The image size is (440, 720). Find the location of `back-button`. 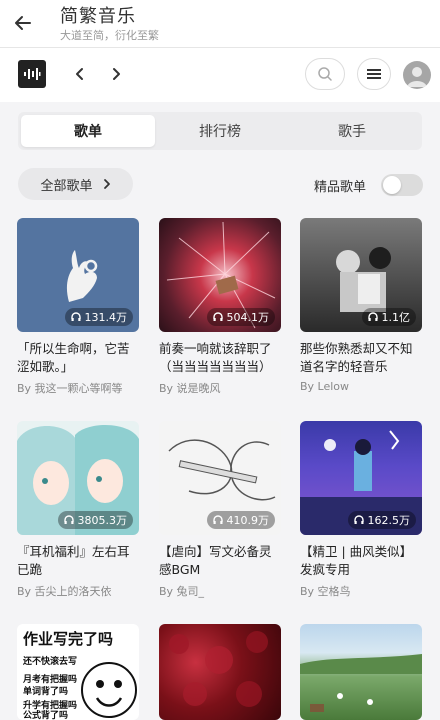

back-button is located at coordinates (23, 23).